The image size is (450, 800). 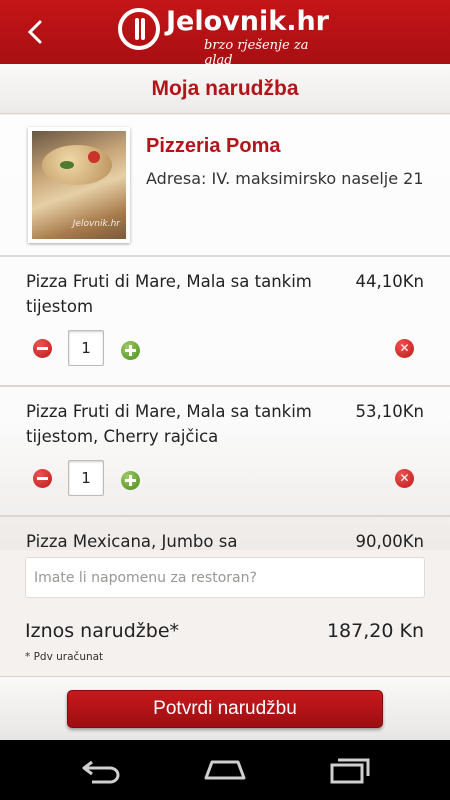 I want to click on vat-note: * Pdv uračunat, so click(x=64, y=657).